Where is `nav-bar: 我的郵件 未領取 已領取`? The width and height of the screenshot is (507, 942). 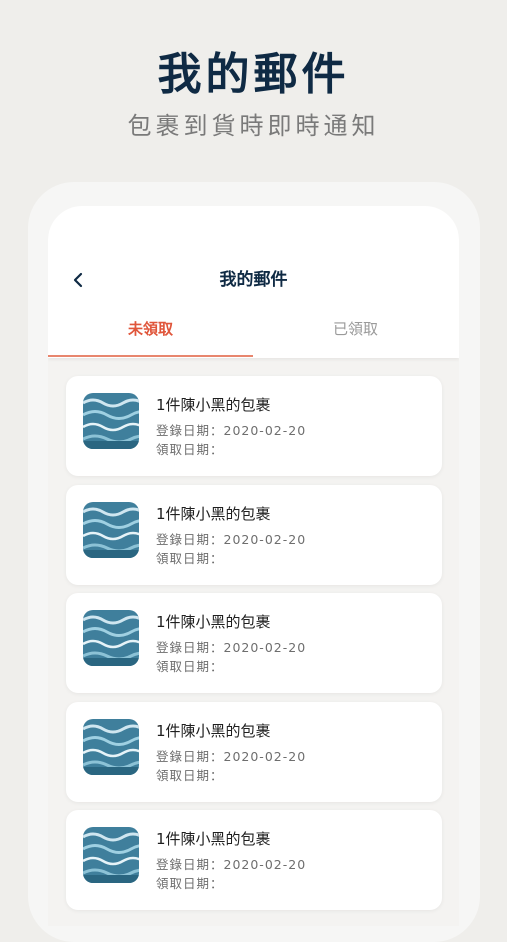
nav-bar: 我的郵件 未領取 已領取 is located at coordinates (253, 282).